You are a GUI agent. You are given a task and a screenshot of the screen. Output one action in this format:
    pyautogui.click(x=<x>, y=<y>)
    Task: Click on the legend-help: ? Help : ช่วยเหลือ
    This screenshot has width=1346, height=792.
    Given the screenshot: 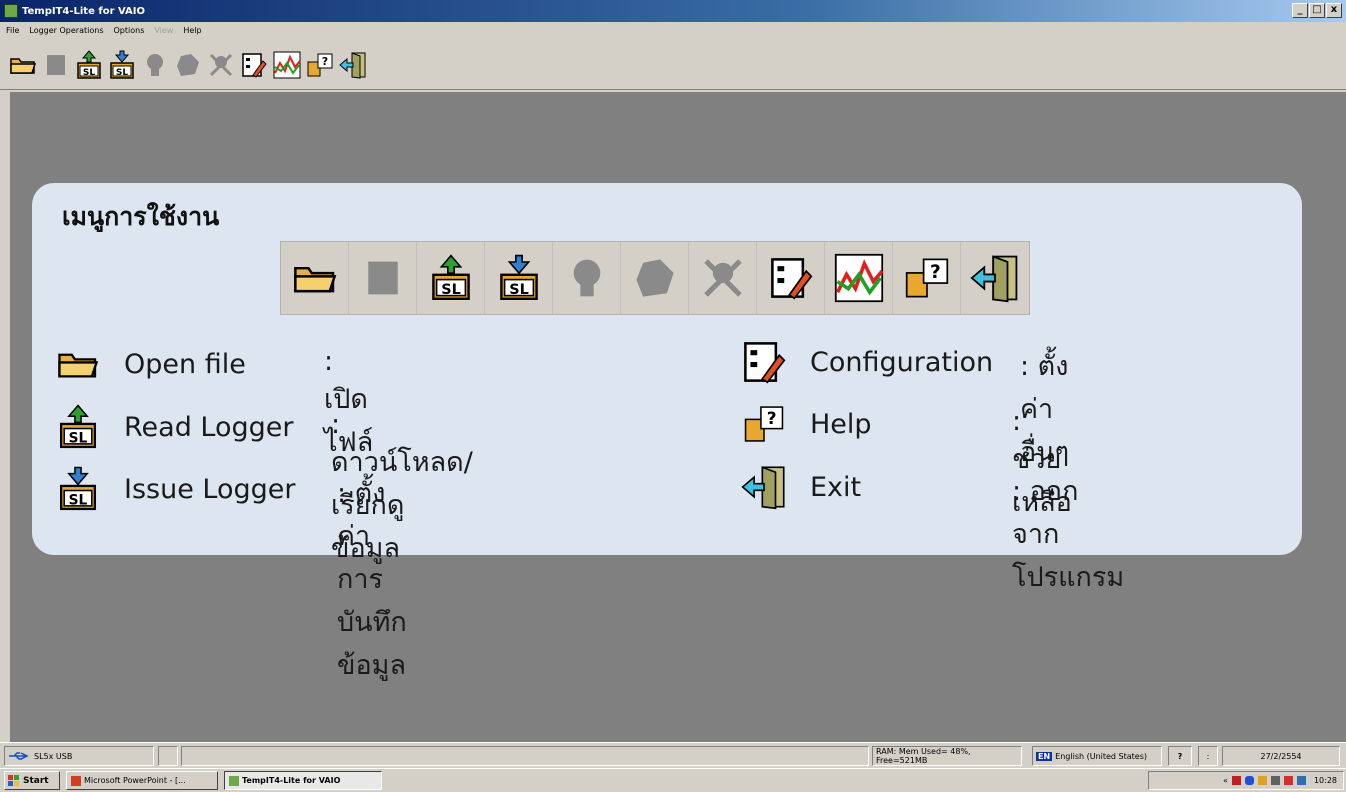 What is the action you would take?
    pyautogui.click(x=906, y=459)
    